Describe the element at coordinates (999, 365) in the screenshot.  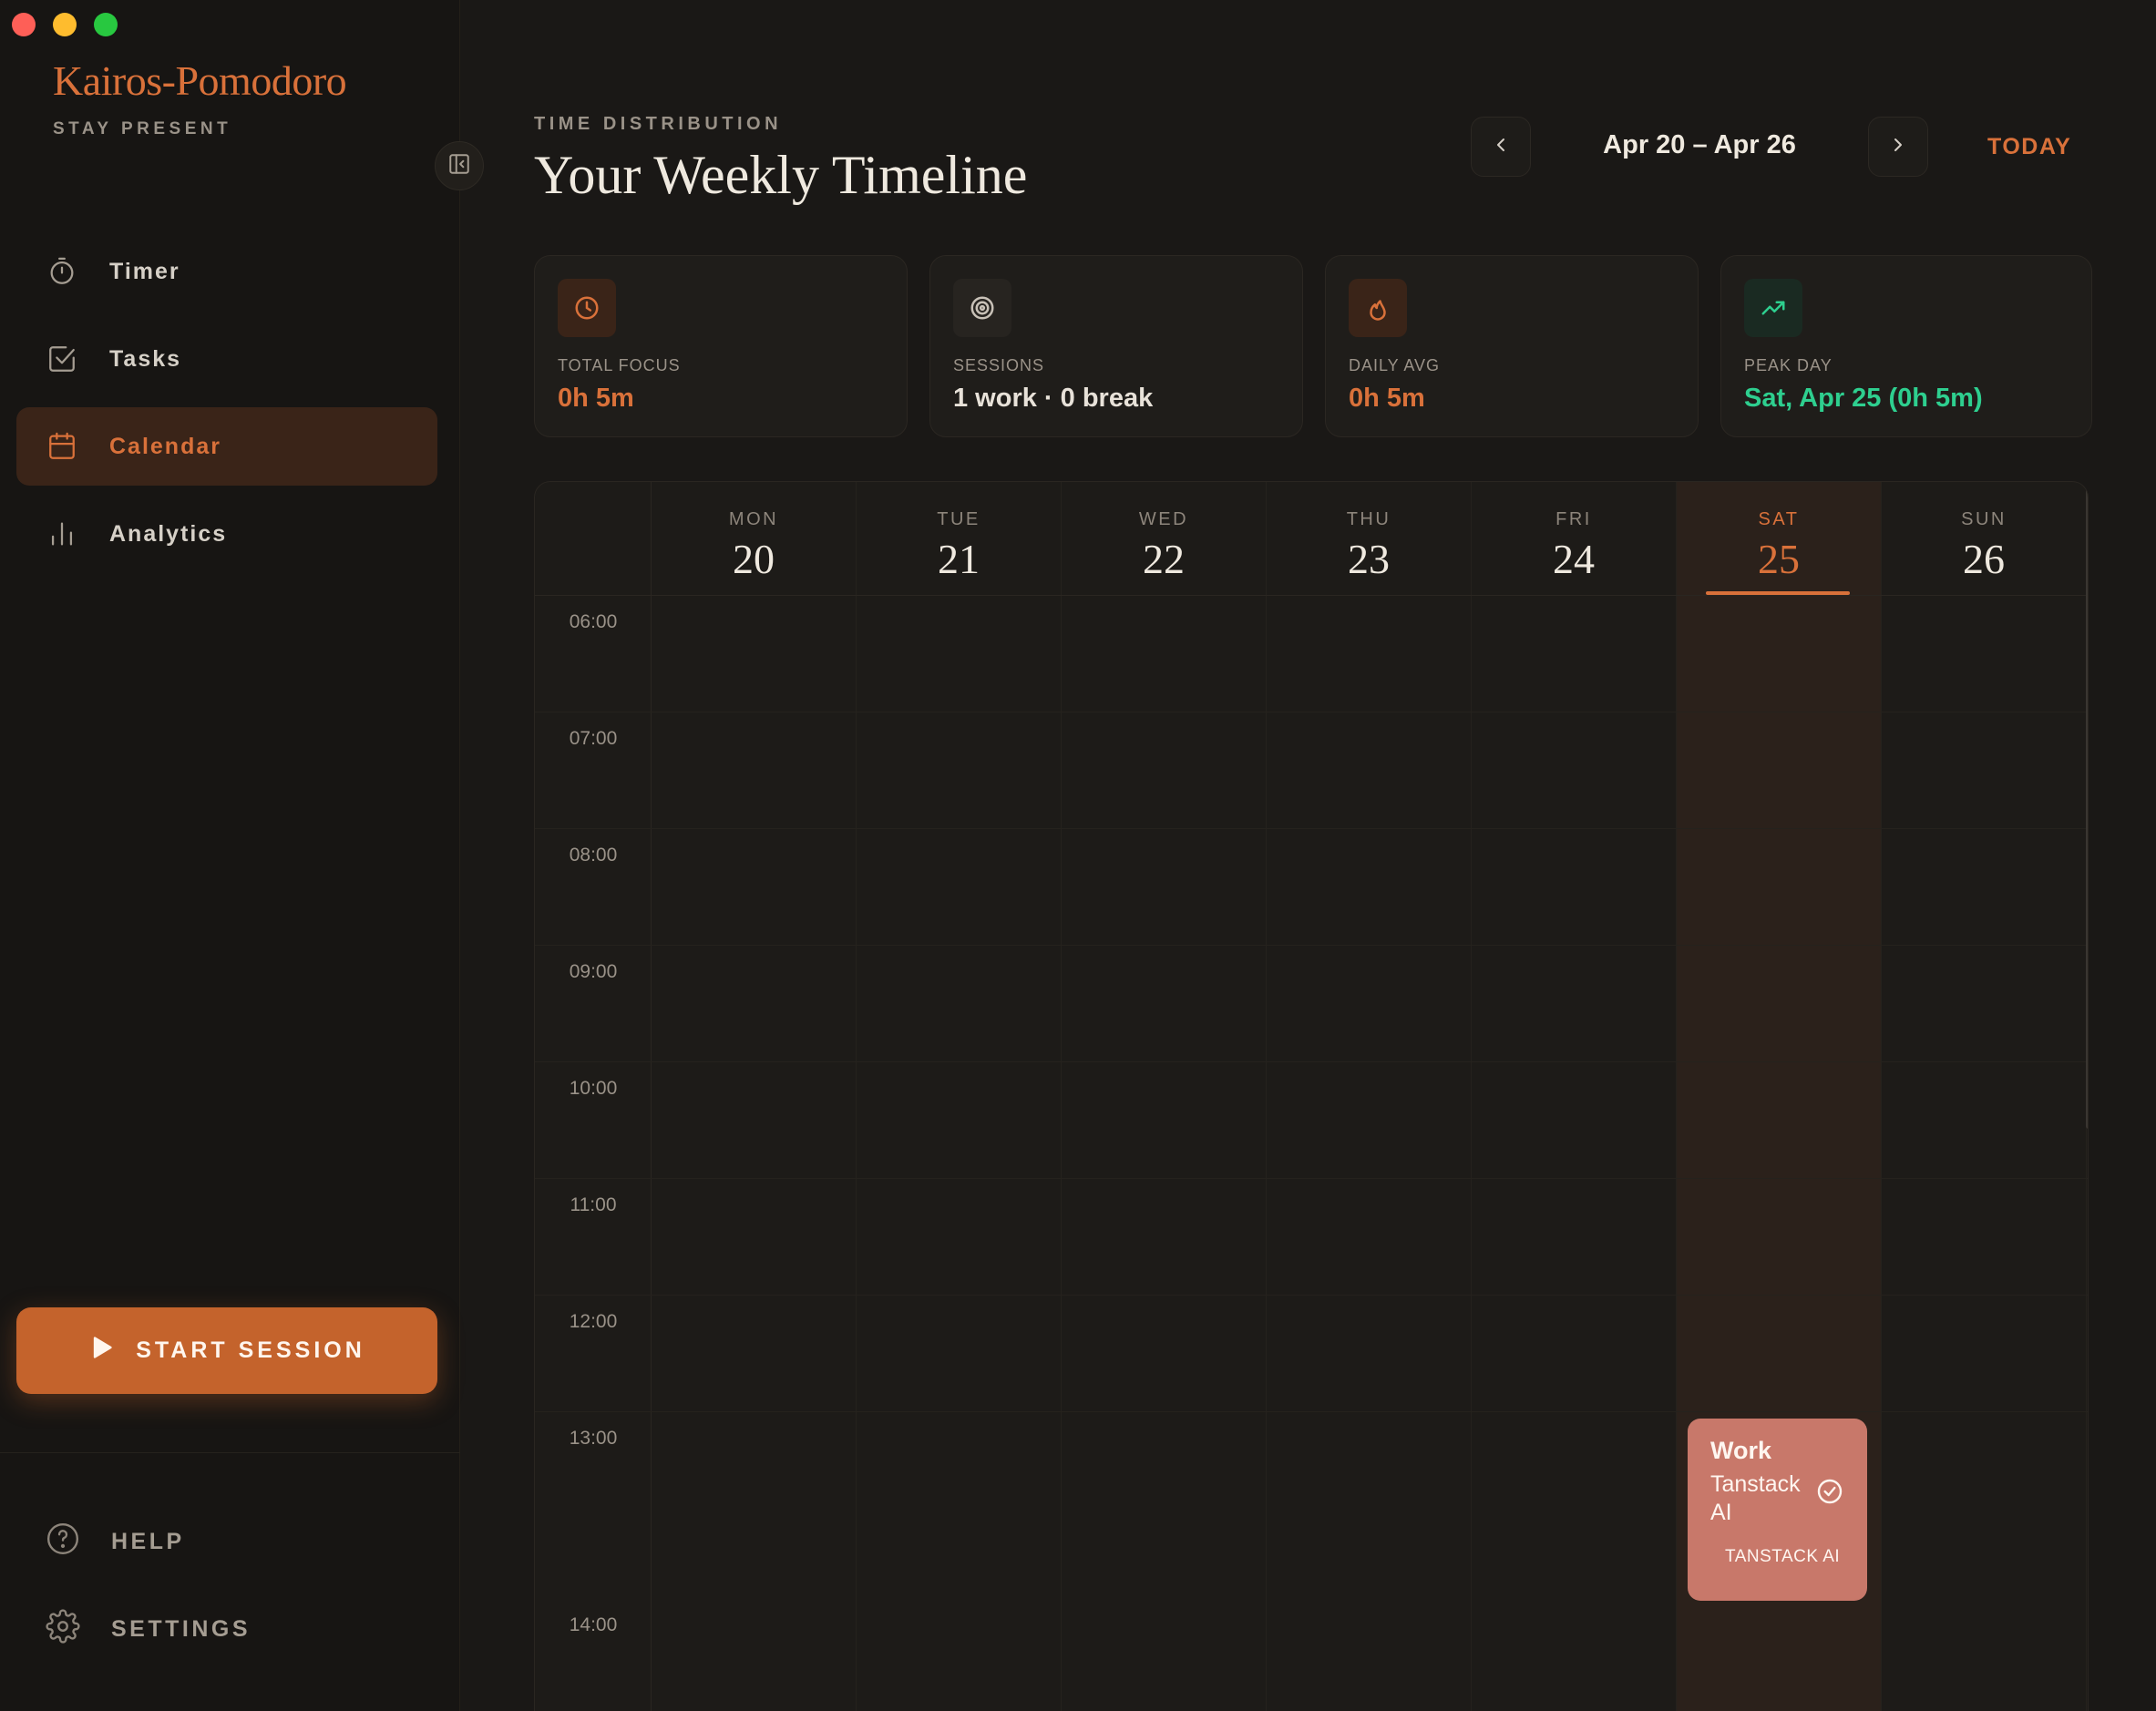
I see `stat-label: SESSIONS` at that location.